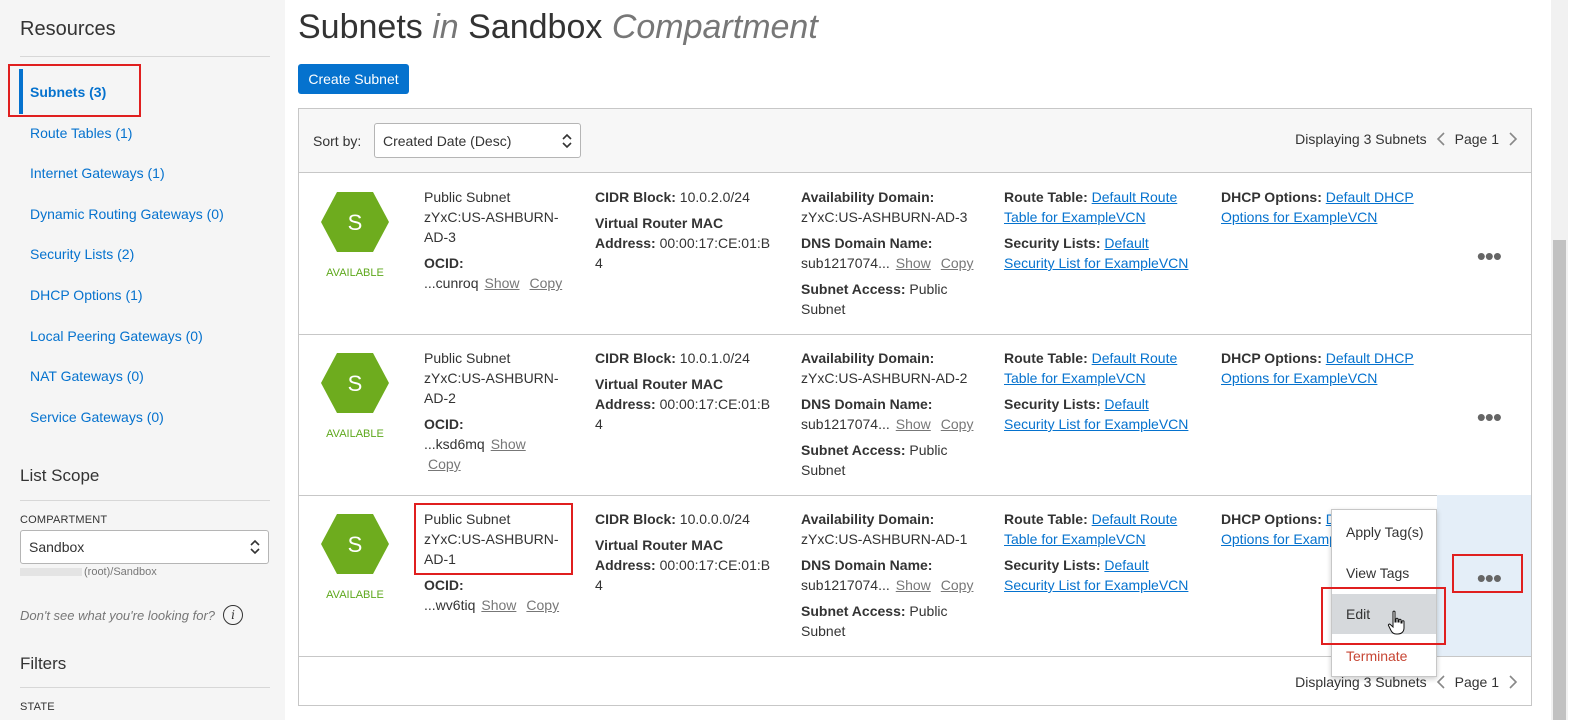  I want to click on sort-label: Sort by:, so click(337, 141).